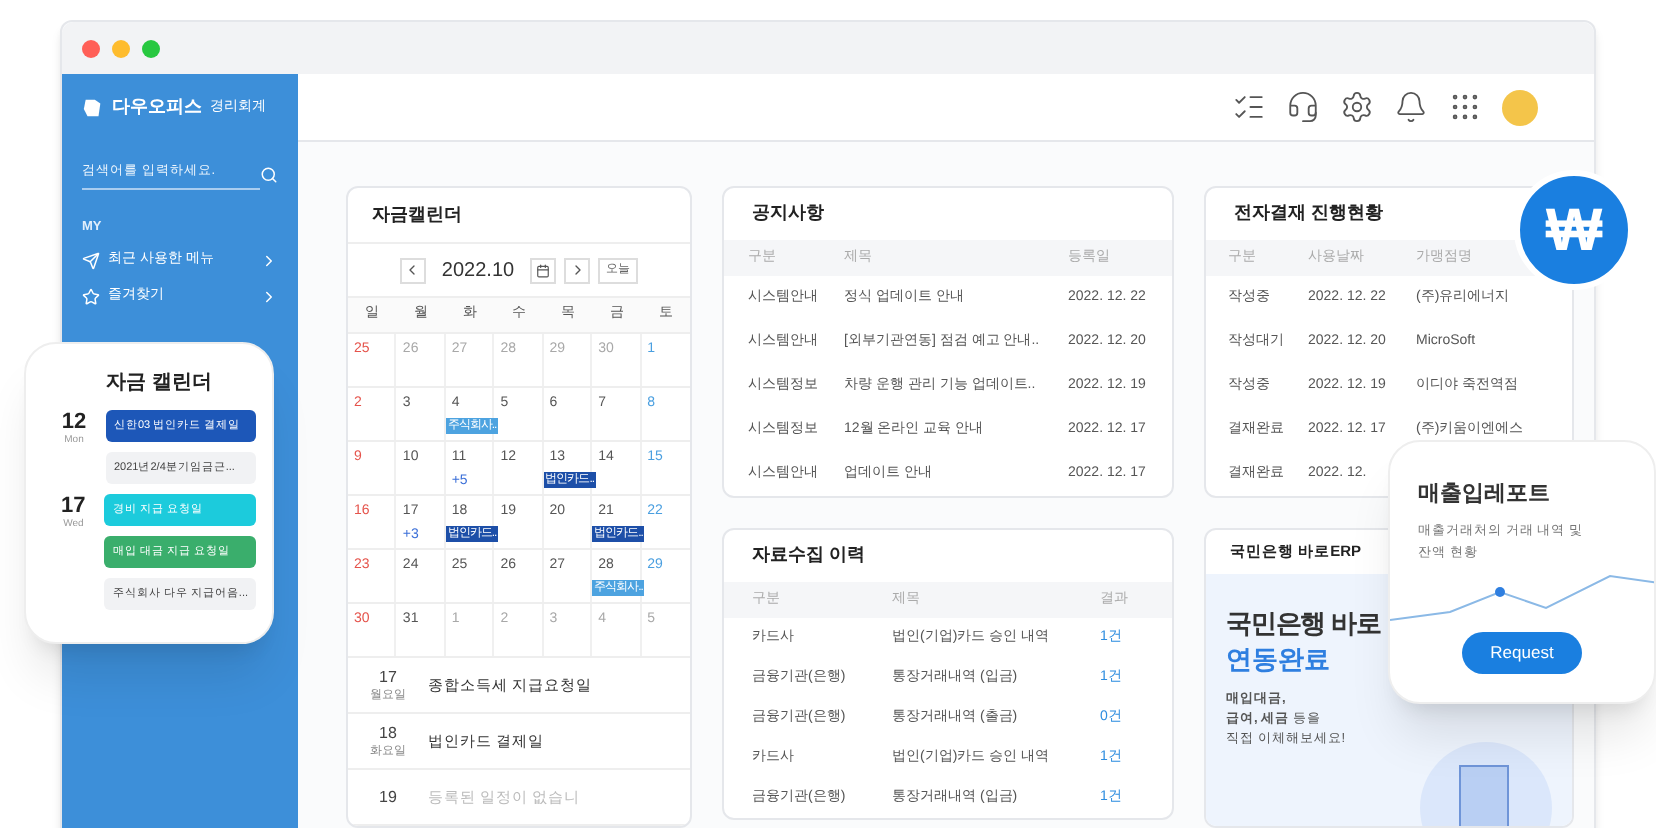  I want to click on date-number: 17, so click(73, 506).